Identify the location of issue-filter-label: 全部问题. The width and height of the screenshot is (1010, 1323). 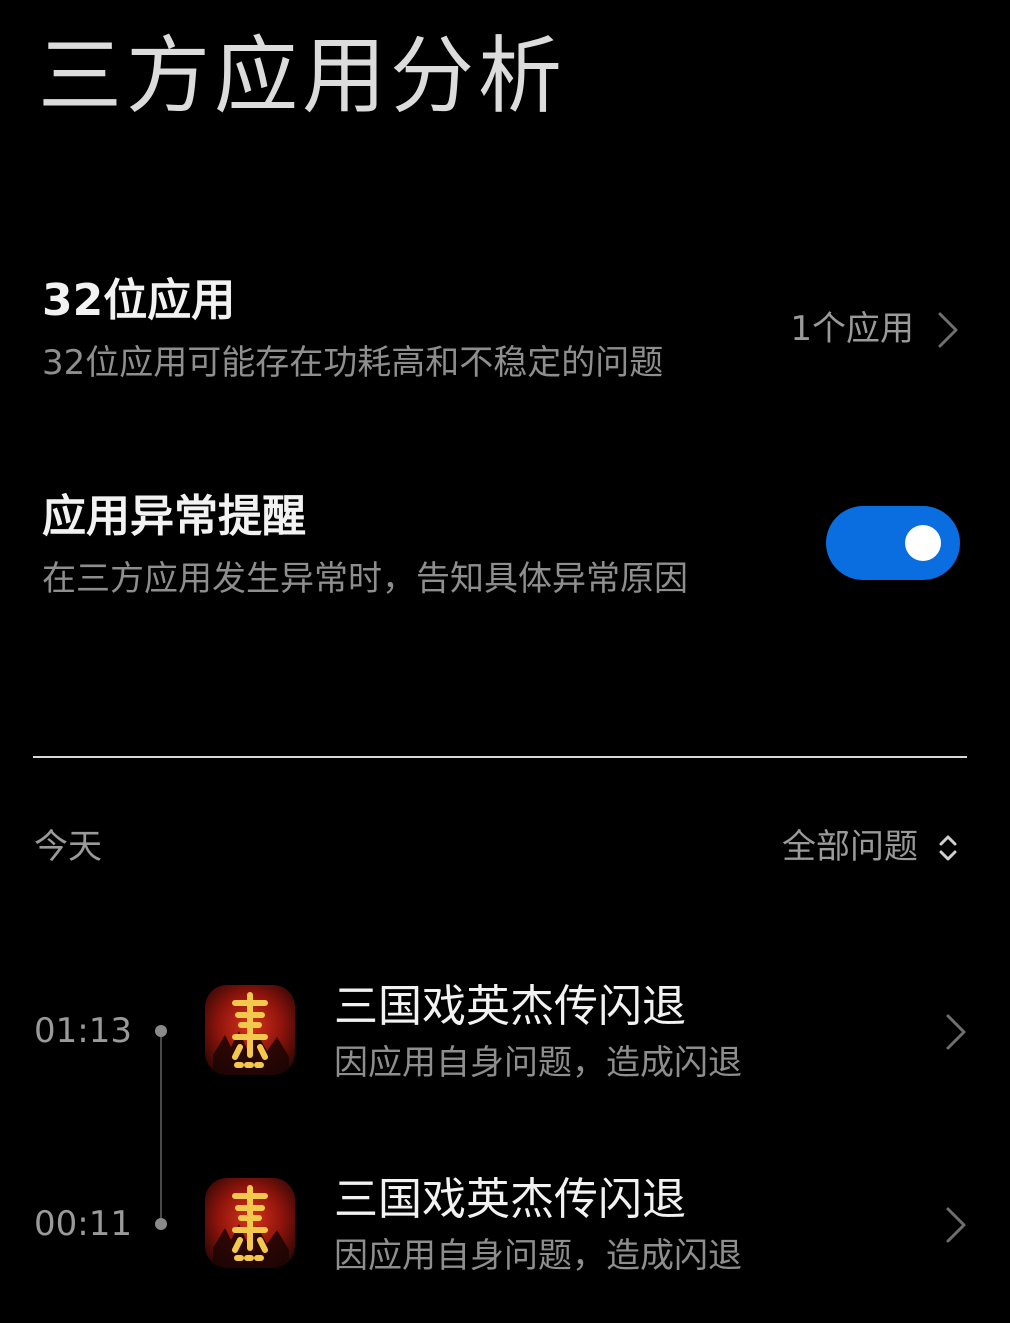
(850, 847).